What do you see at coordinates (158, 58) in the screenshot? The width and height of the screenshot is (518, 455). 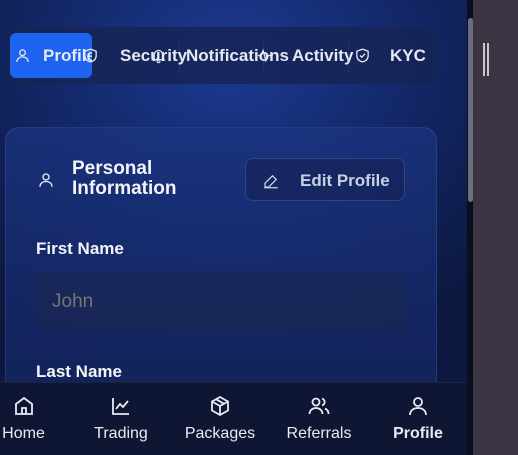 I see `bell-icon` at bounding box center [158, 58].